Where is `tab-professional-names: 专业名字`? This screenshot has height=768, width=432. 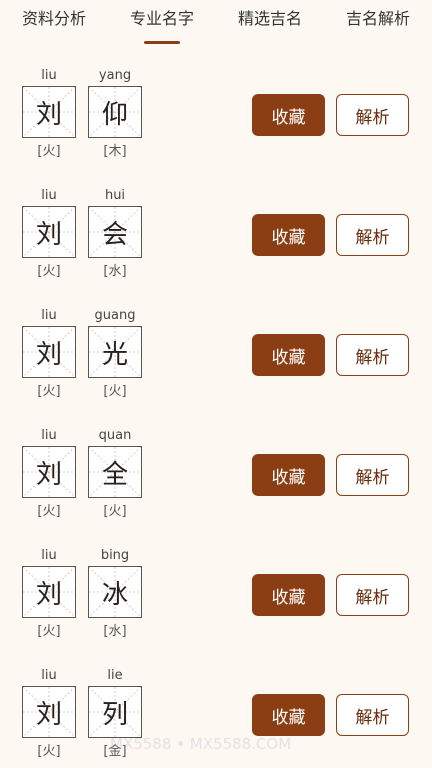
tab-professional-names: 专业名字 is located at coordinates (162, 22).